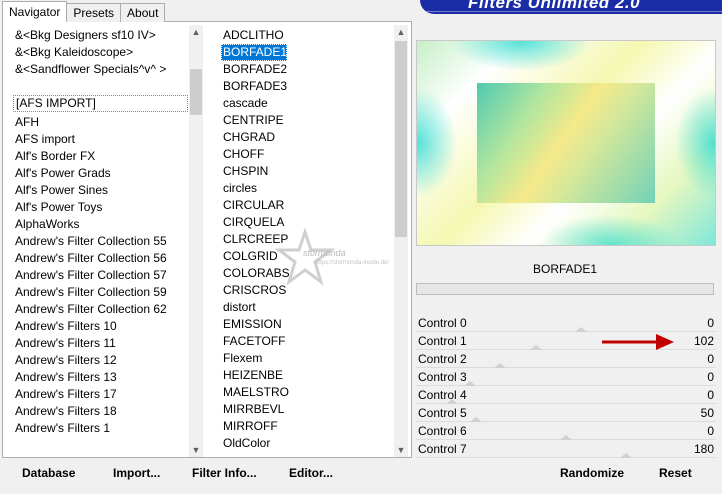  Describe the element at coordinates (100, 122) in the screenshot. I see `category-item: AFH` at that location.